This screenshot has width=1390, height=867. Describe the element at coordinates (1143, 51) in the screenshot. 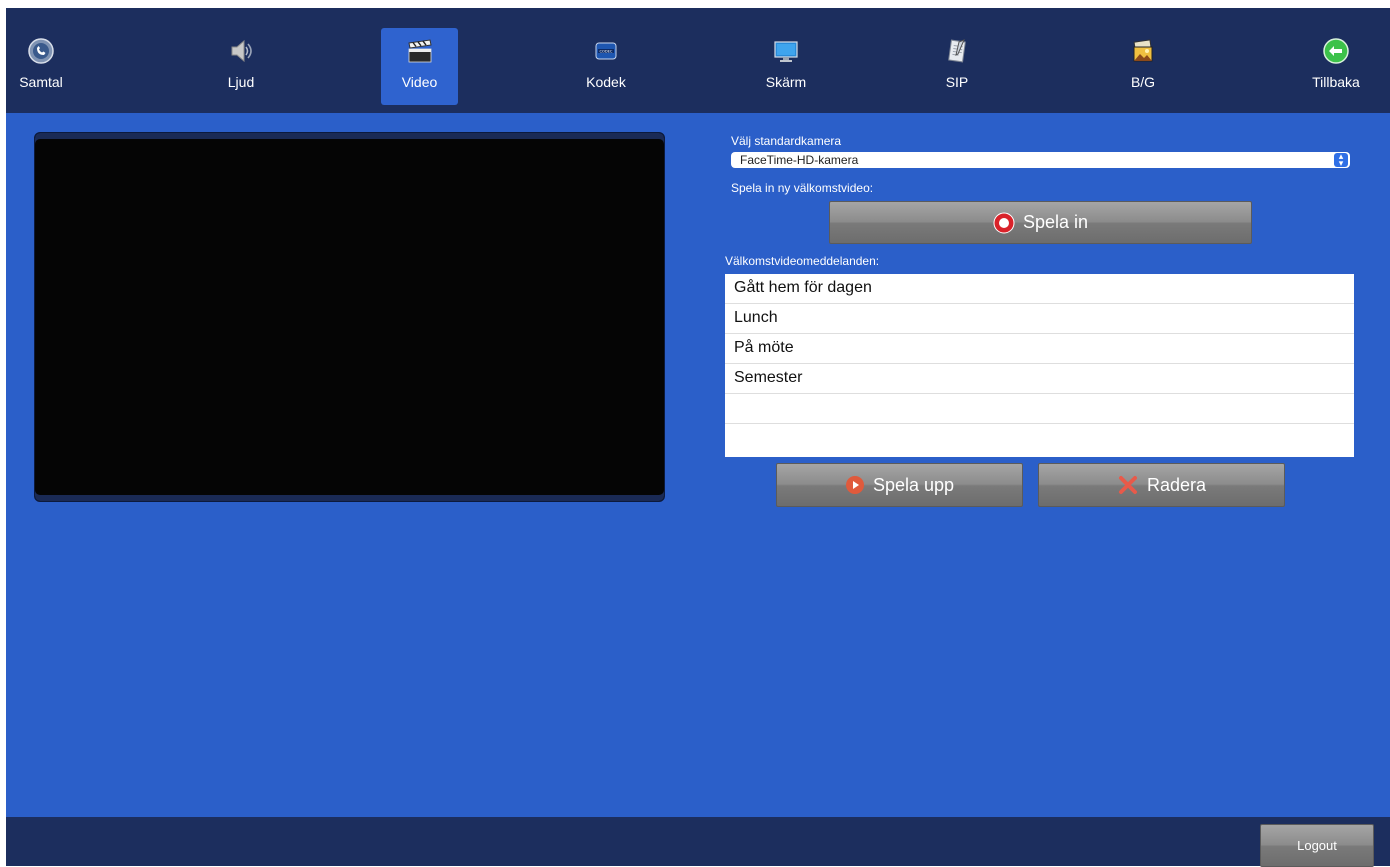

I see `picture-icon` at that location.